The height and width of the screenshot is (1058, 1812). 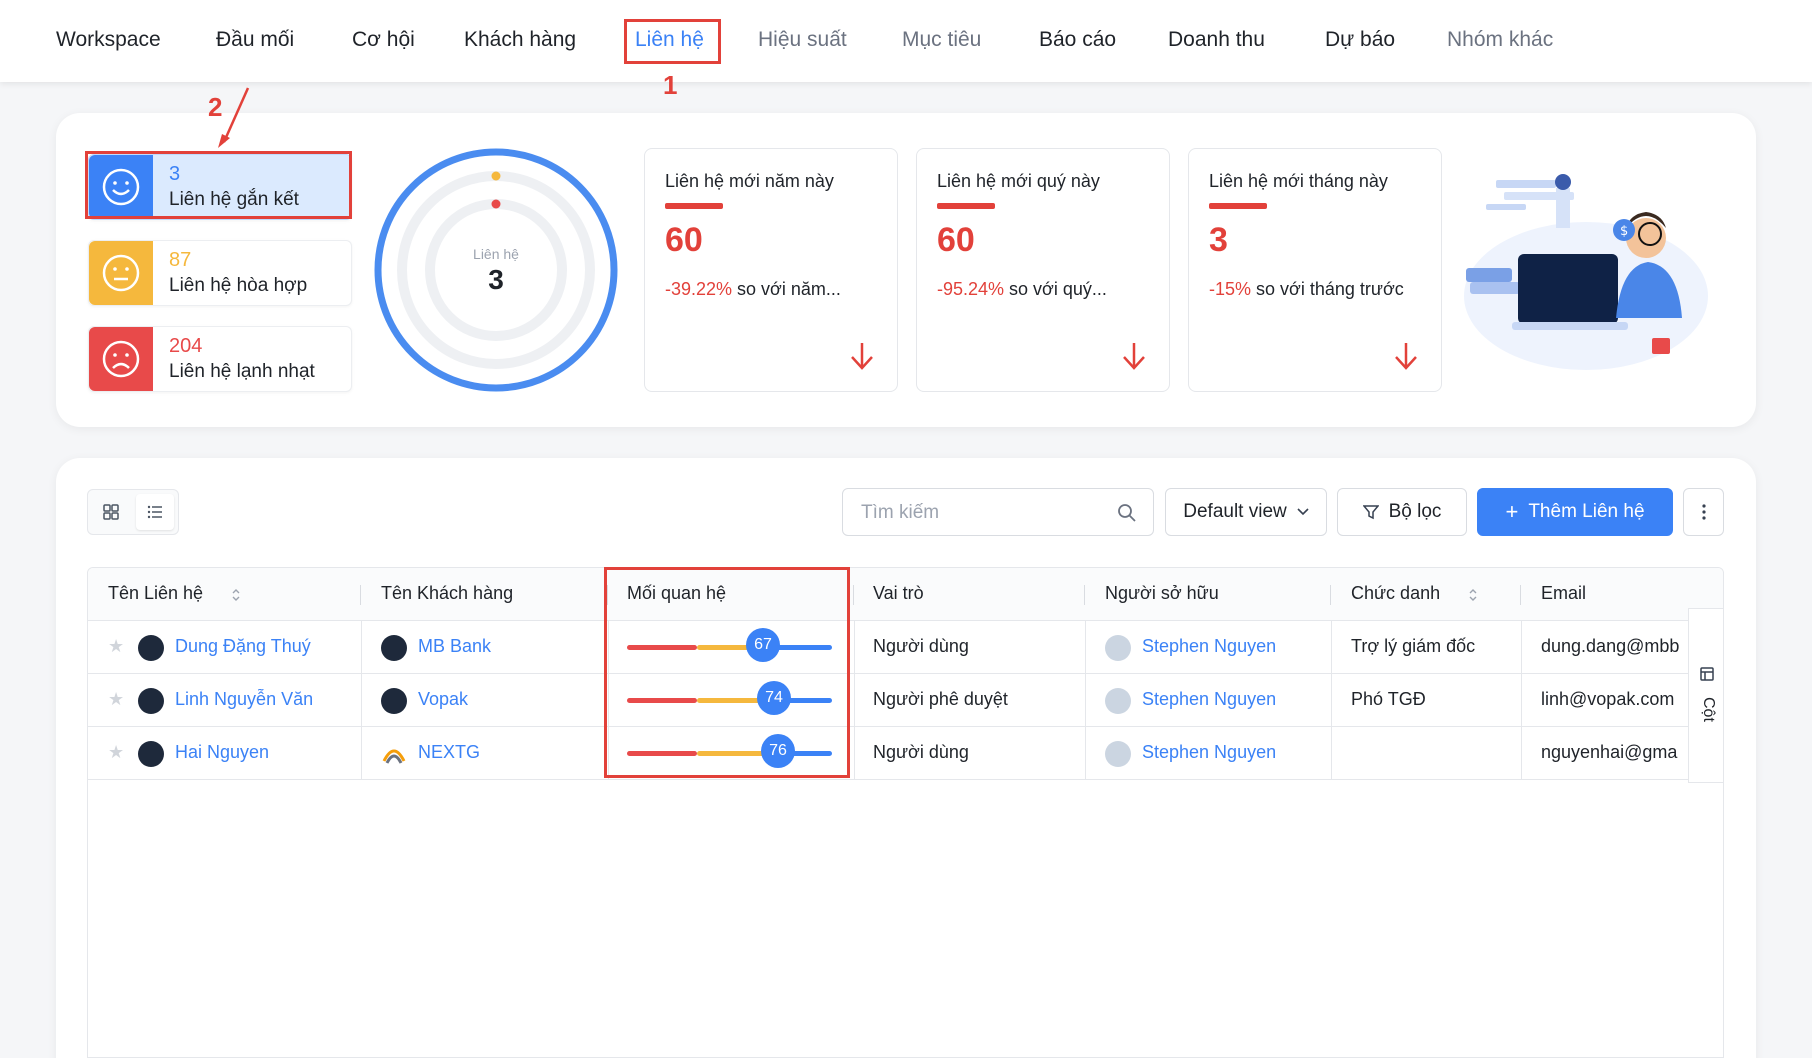 I want to click on status-card-label: Liên hệ lạnh nhạt, so click(x=242, y=371).